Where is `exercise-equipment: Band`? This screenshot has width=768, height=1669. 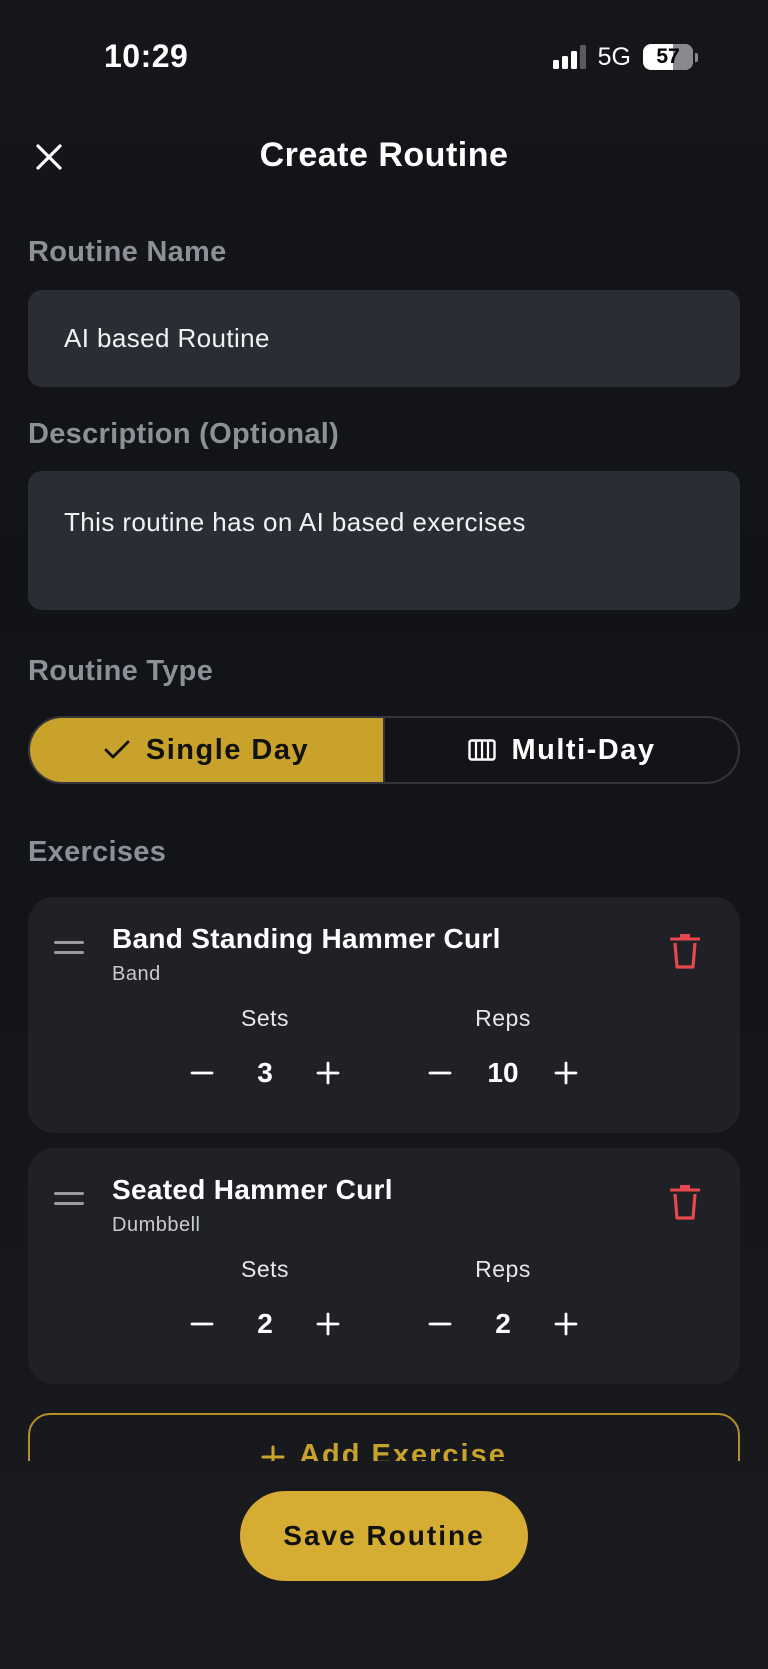
exercise-equipment: Band is located at coordinates (136, 974).